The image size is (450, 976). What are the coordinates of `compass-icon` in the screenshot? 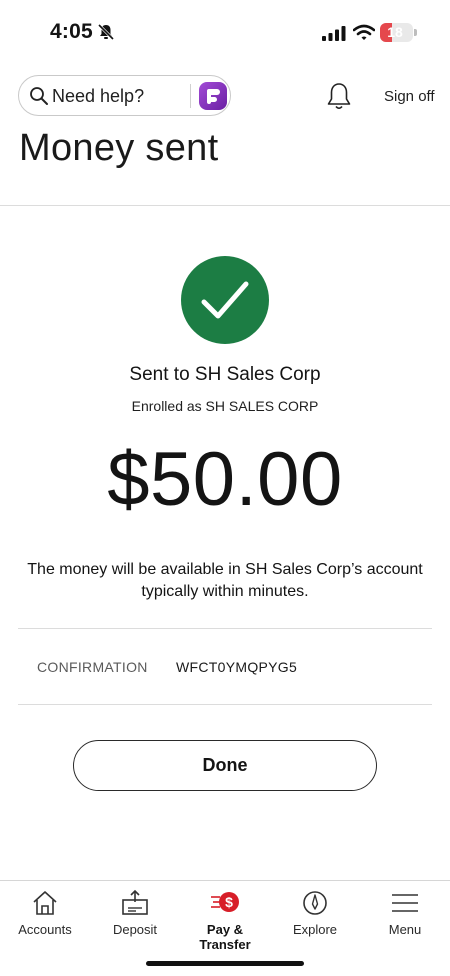 It's located at (315, 903).